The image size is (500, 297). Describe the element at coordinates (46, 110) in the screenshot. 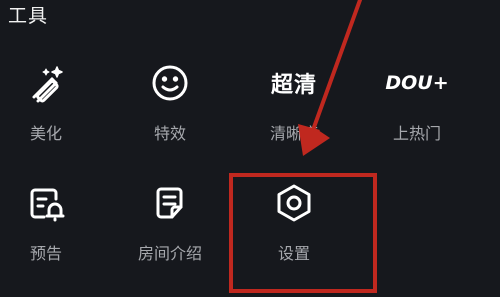

I see `tool-beautify: 美化` at that location.